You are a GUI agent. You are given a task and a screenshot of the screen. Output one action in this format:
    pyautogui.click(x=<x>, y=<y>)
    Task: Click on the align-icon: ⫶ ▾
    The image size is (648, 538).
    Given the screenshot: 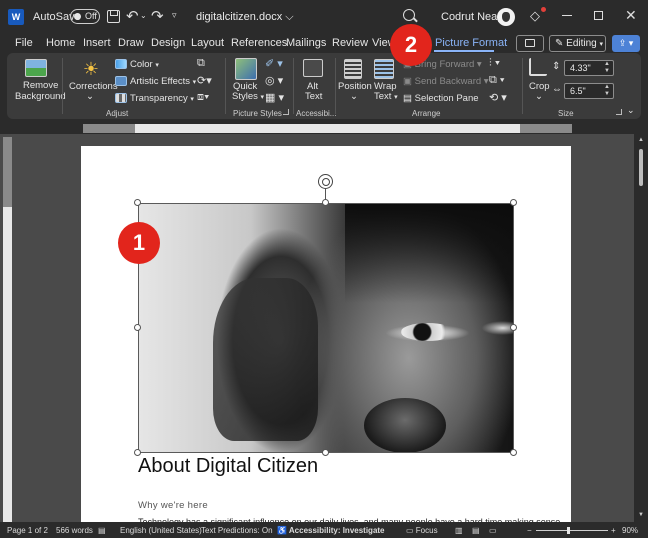 What is the action you would take?
    pyautogui.click(x=494, y=63)
    